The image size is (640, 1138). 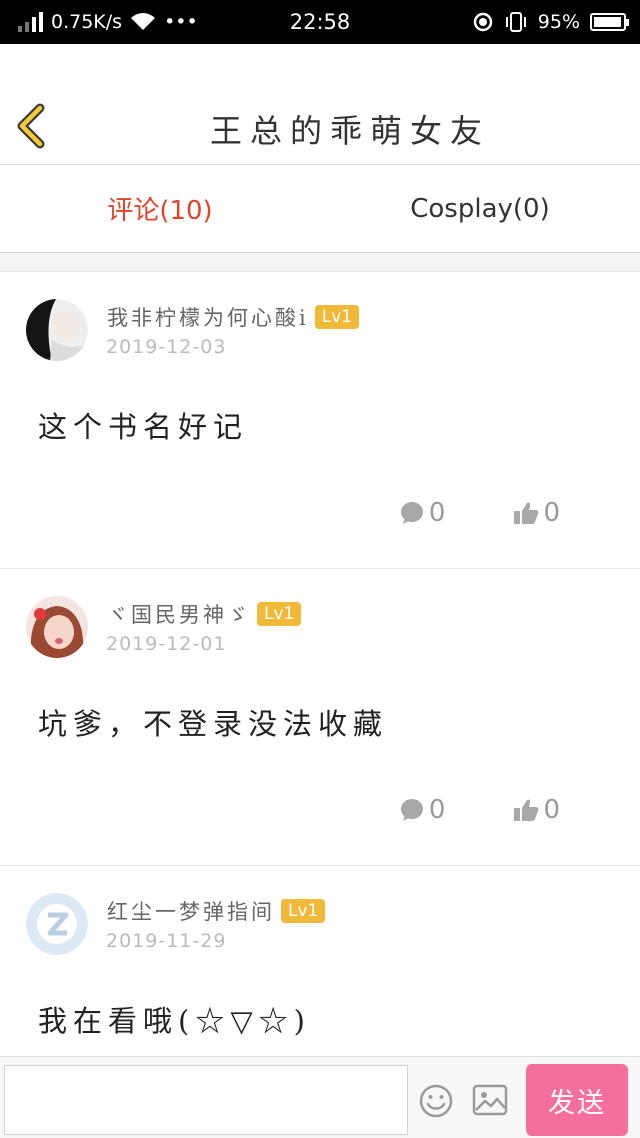 What do you see at coordinates (143, 427) in the screenshot?
I see `comment-text: 这个书名好记` at bounding box center [143, 427].